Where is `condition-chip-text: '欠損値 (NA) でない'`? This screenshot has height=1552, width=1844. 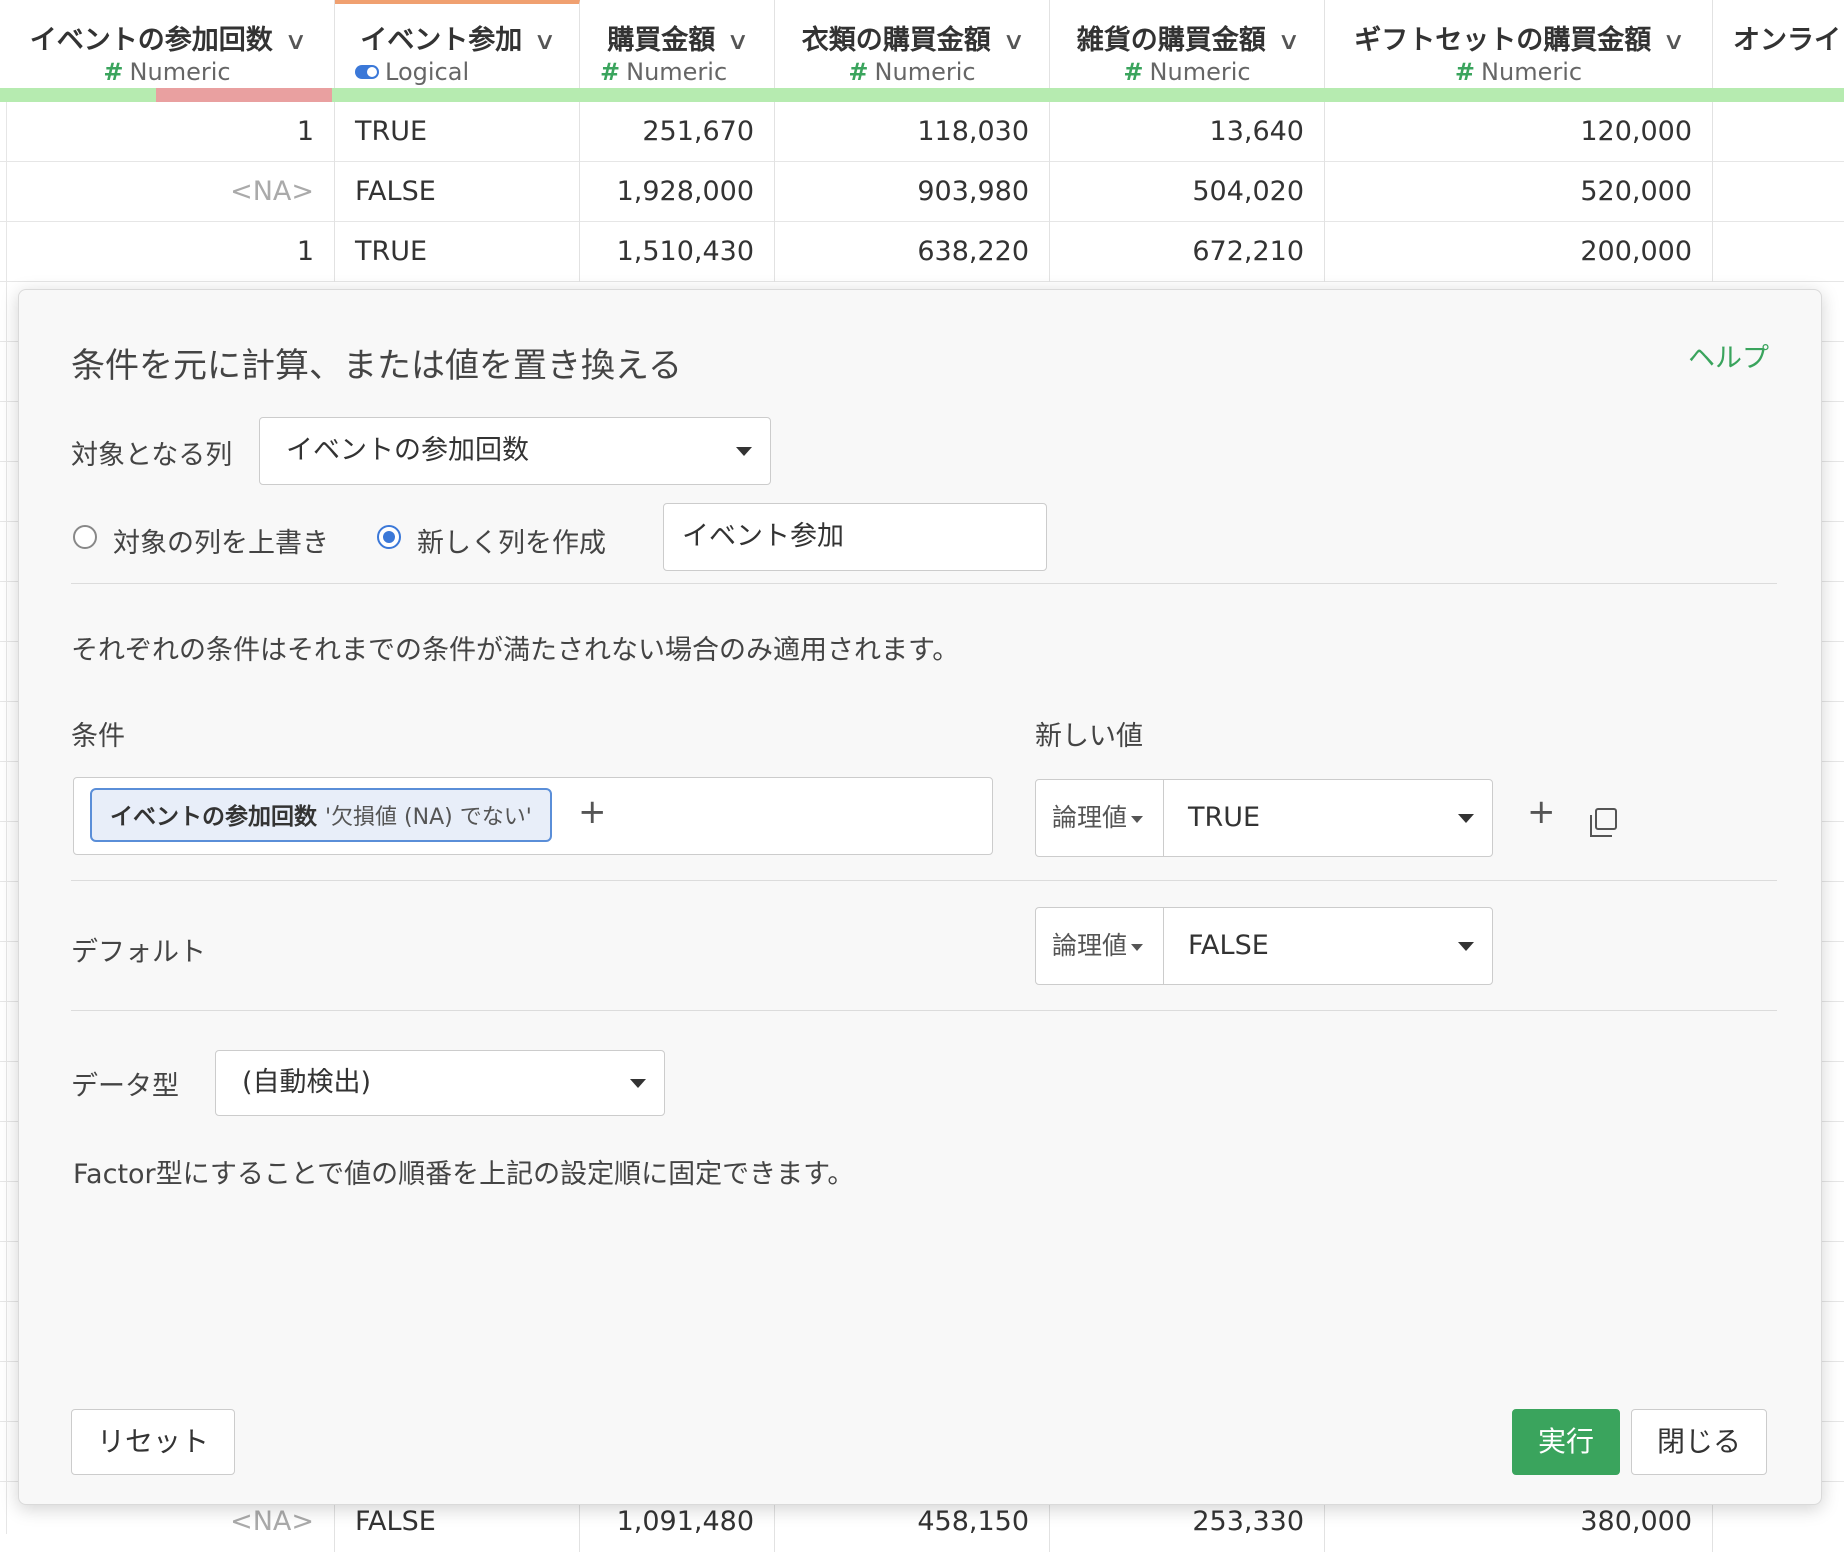 condition-chip-text: '欠損値 (NA) でない' is located at coordinates (428, 817).